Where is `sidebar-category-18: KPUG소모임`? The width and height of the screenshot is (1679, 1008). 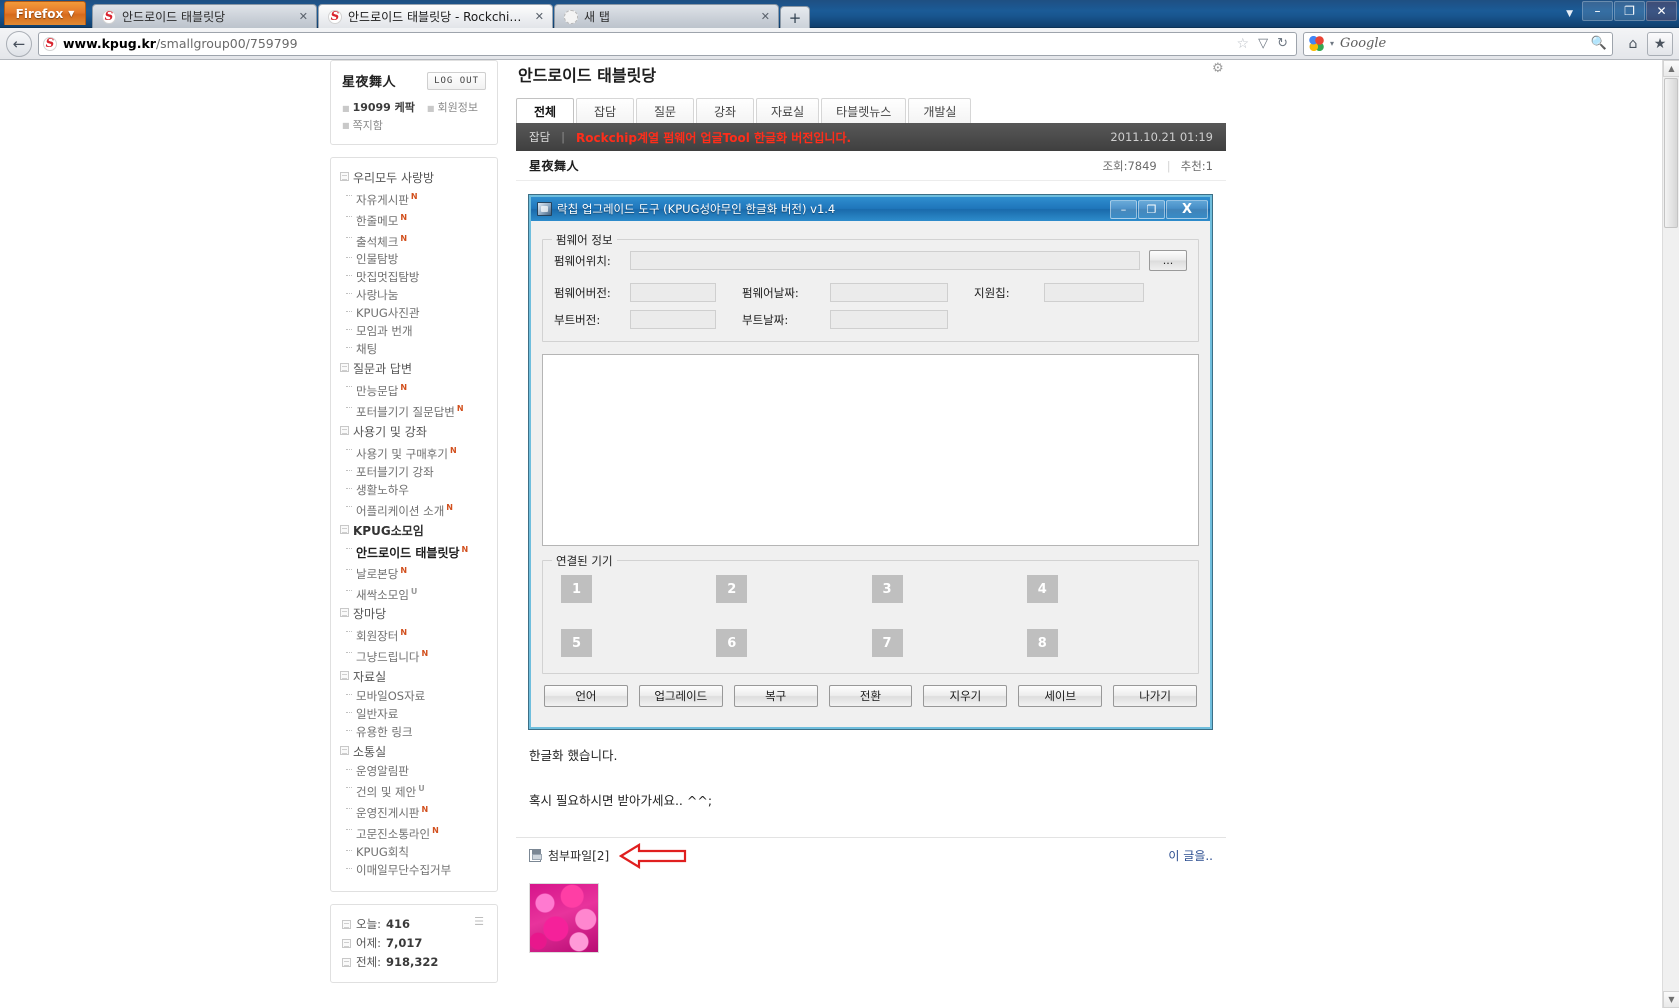 sidebar-category-18: KPUG소모임 is located at coordinates (413, 530).